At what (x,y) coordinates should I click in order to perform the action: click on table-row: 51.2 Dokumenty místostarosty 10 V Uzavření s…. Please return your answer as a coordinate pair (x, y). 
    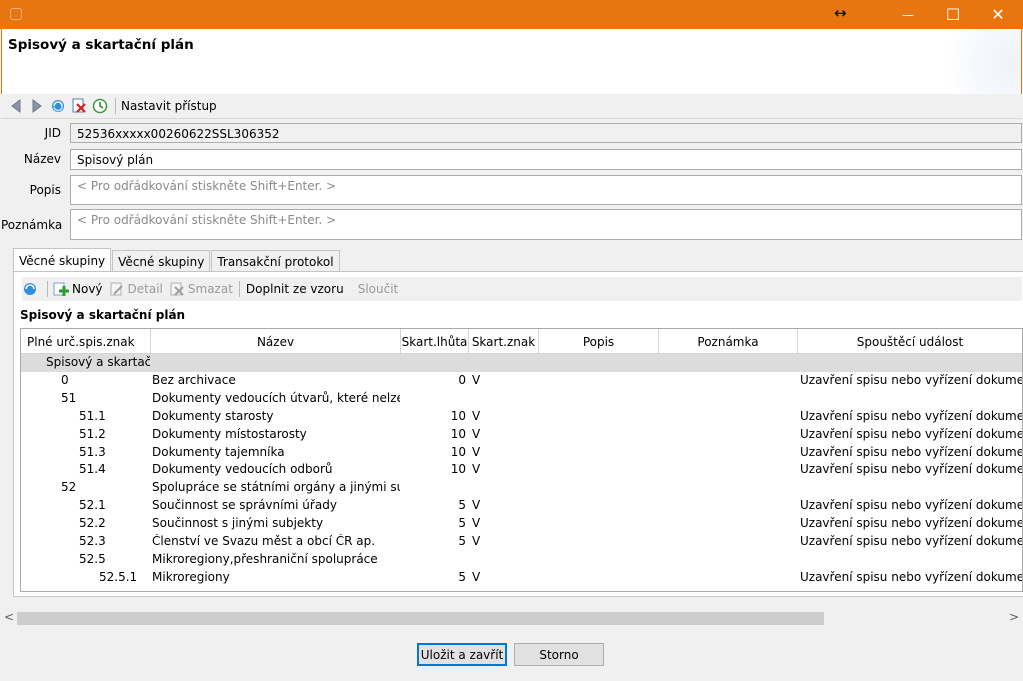
    Looking at the image, I should click on (521, 435).